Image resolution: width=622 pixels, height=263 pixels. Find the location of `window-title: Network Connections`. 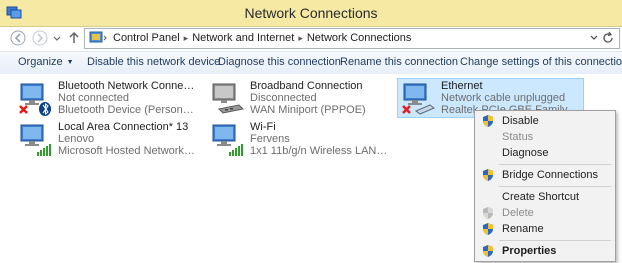

window-title: Network Connections is located at coordinates (311, 13).